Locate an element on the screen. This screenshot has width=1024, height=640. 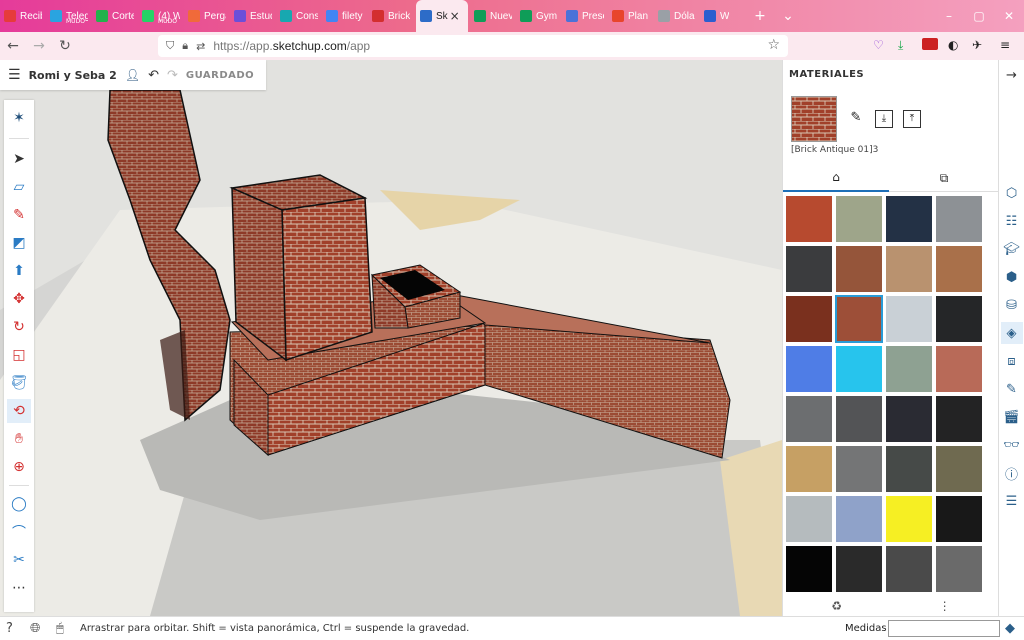
purge-unused-icon: ♻ is located at coordinates (836, 606).